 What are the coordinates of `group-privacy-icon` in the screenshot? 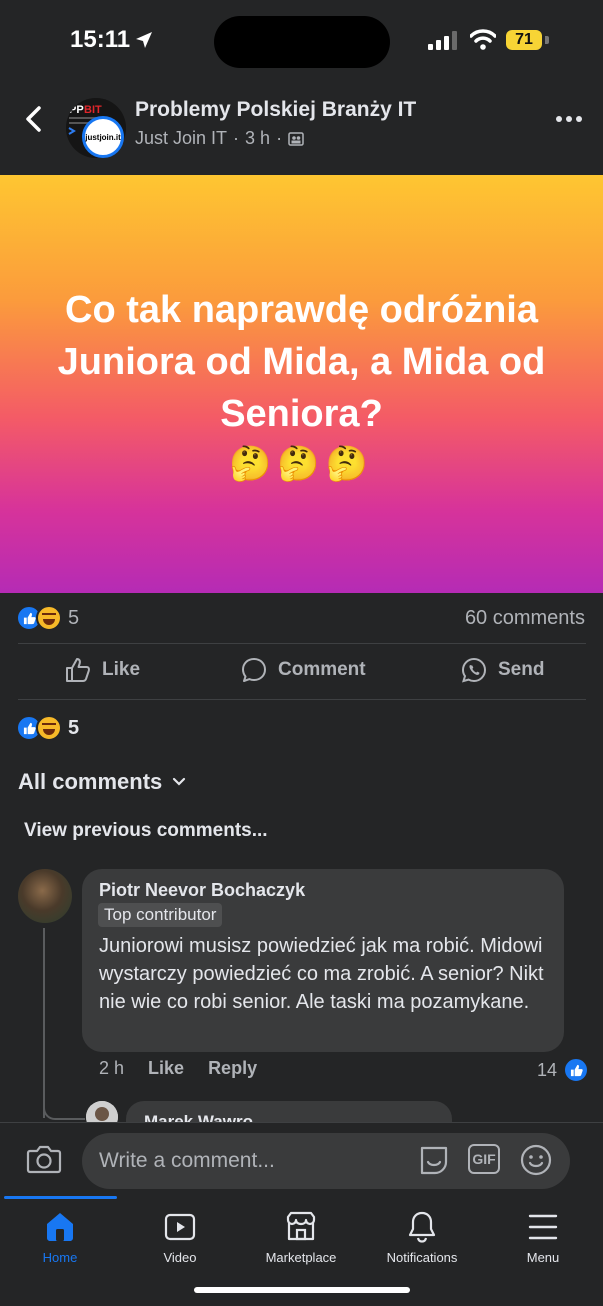 It's located at (296, 138).